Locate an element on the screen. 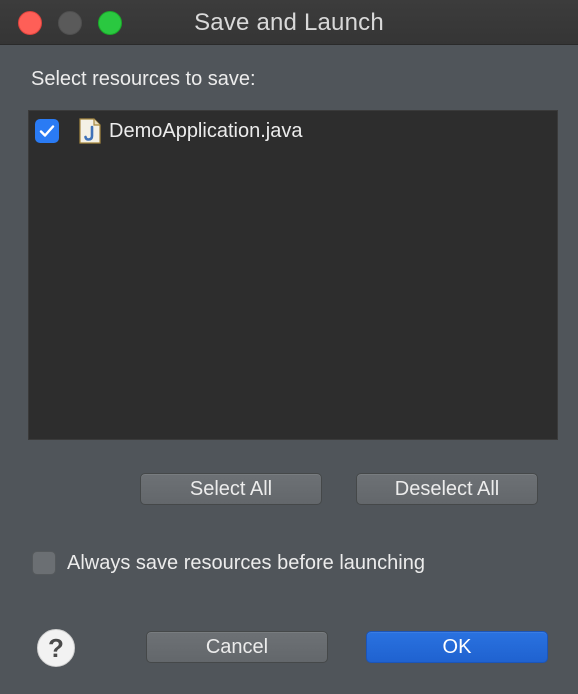 The image size is (578, 694). dialog-title: Save and Launch is located at coordinates (289, 22).